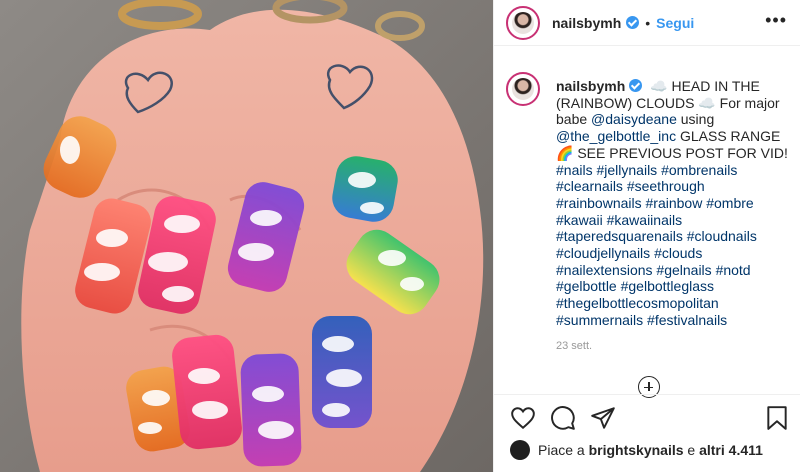 Image resolution: width=800 pixels, height=472 pixels. I want to click on caption-line-2: using, so click(697, 119).